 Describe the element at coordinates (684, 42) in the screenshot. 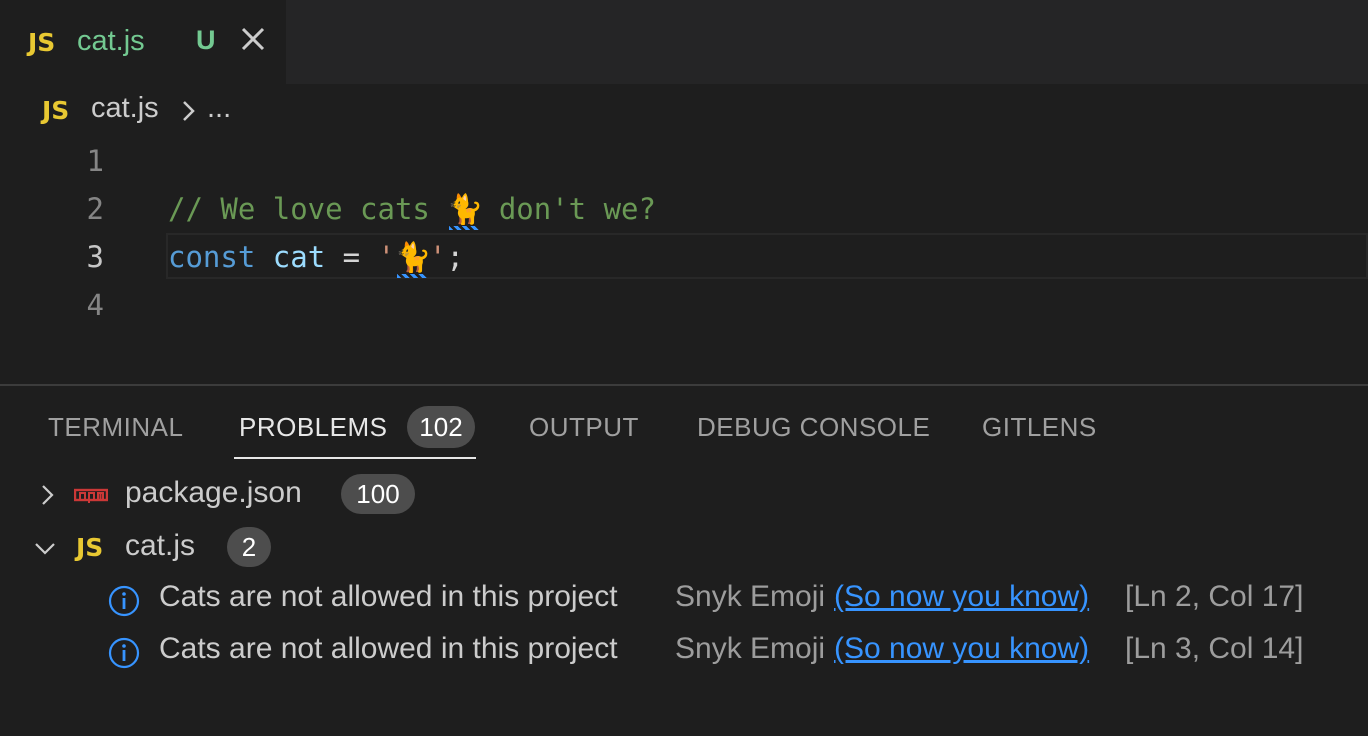

I see `editor-tab-bar: JS cat.js U` at that location.